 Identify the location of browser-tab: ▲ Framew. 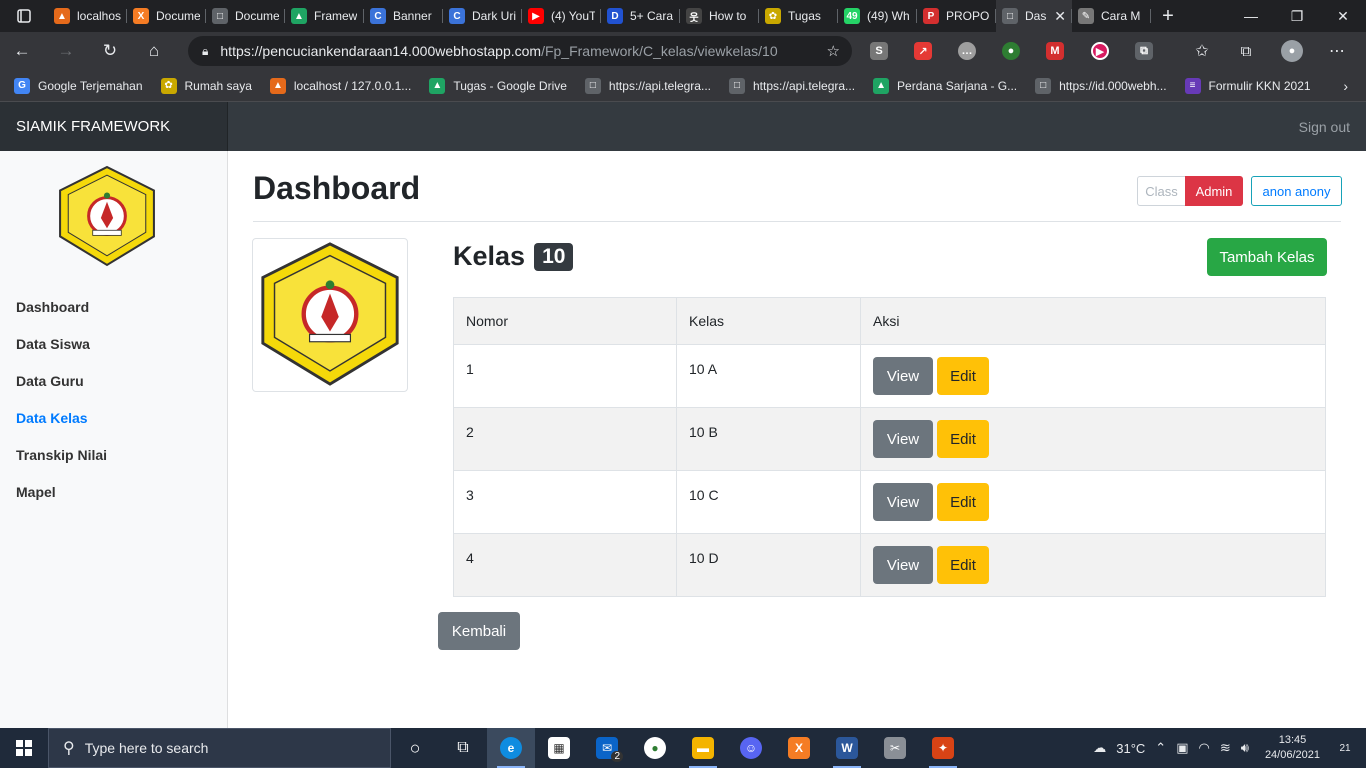
(324, 16).